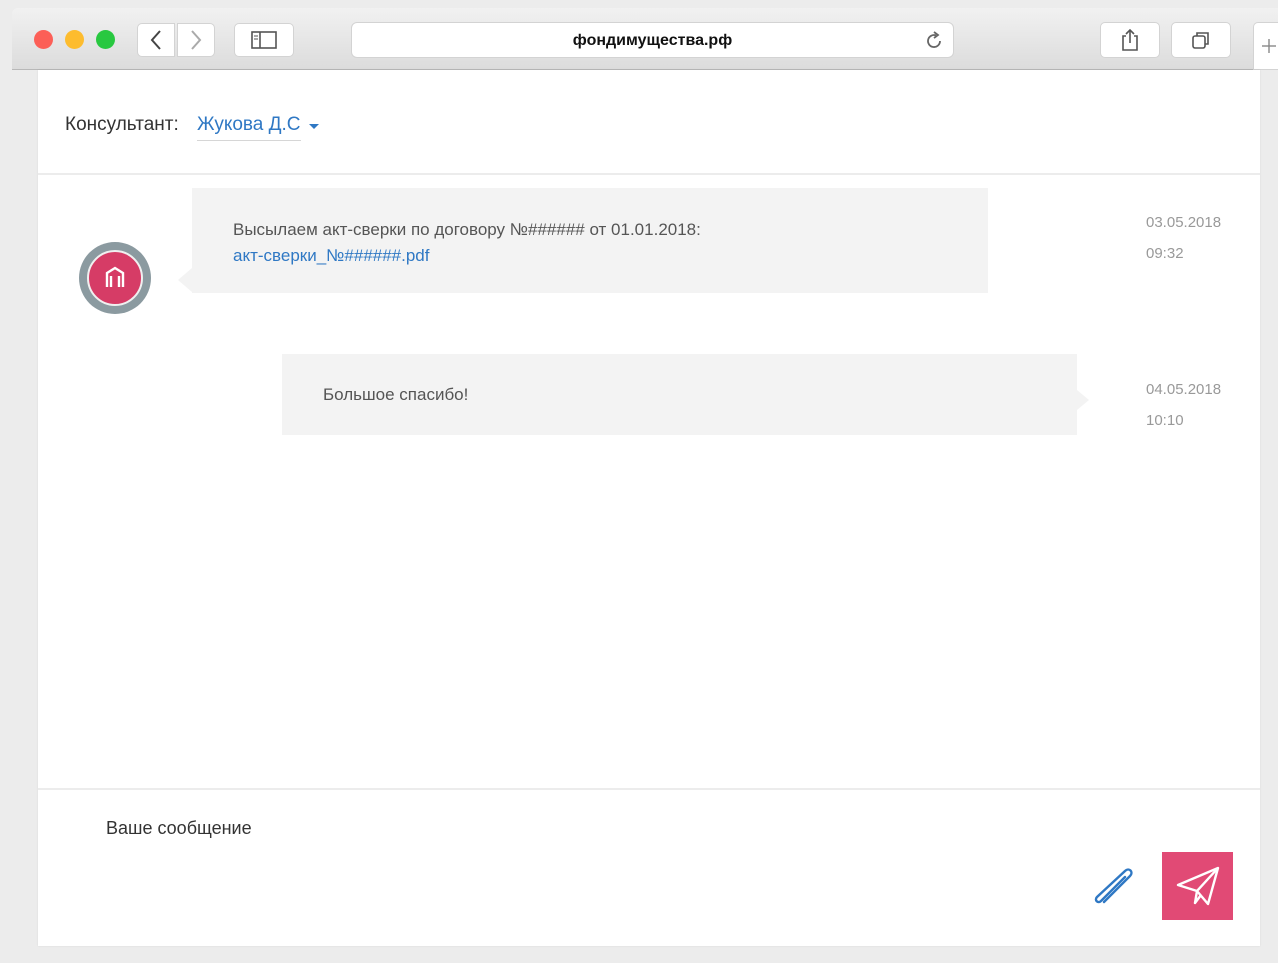 This screenshot has width=1278, height=963. I want to click on attachment-link: акт-сверки_№######.pdf, so click(331, 256).